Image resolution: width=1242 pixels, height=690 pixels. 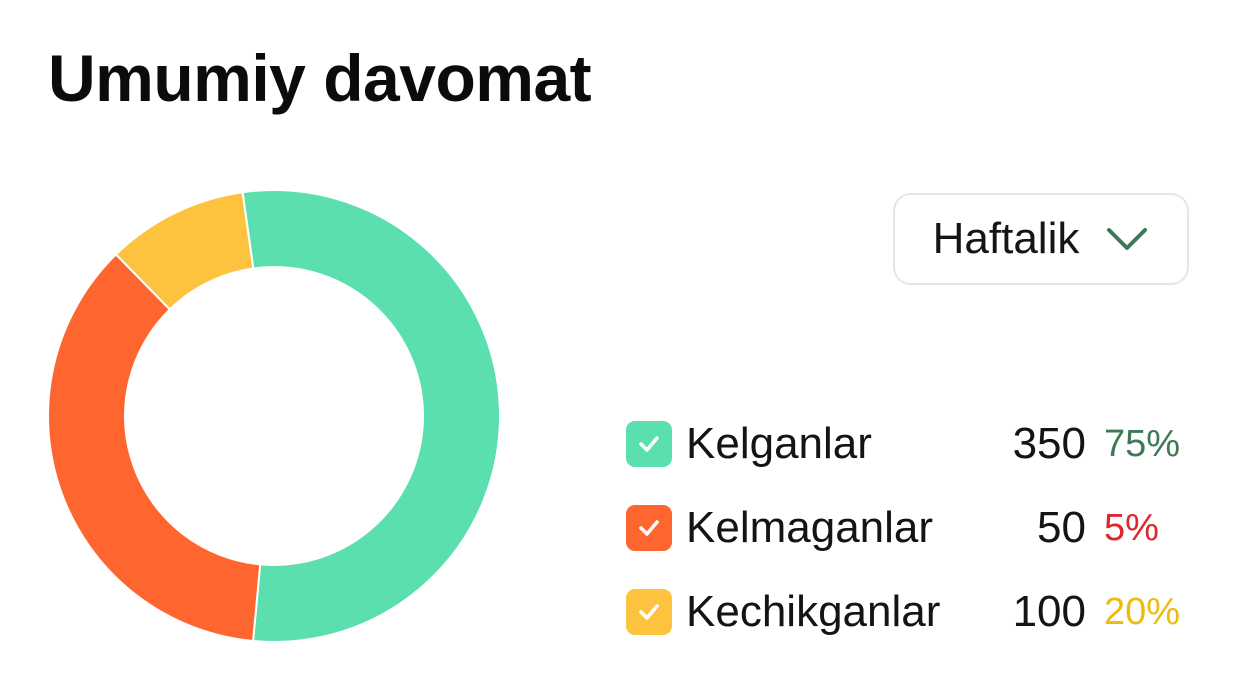 What do you see at coordinates (779, 443) in the screenshot?
I see `legend-label: Kelganlar` at bounding box center [779, 443].